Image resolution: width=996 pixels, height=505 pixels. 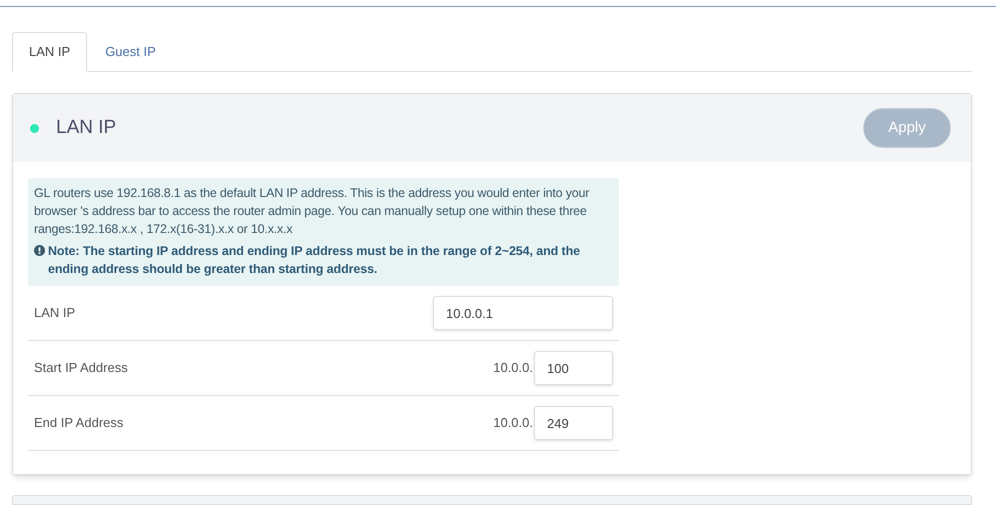 I want to click on tab: Guest IP, so click(x=130, y=52).